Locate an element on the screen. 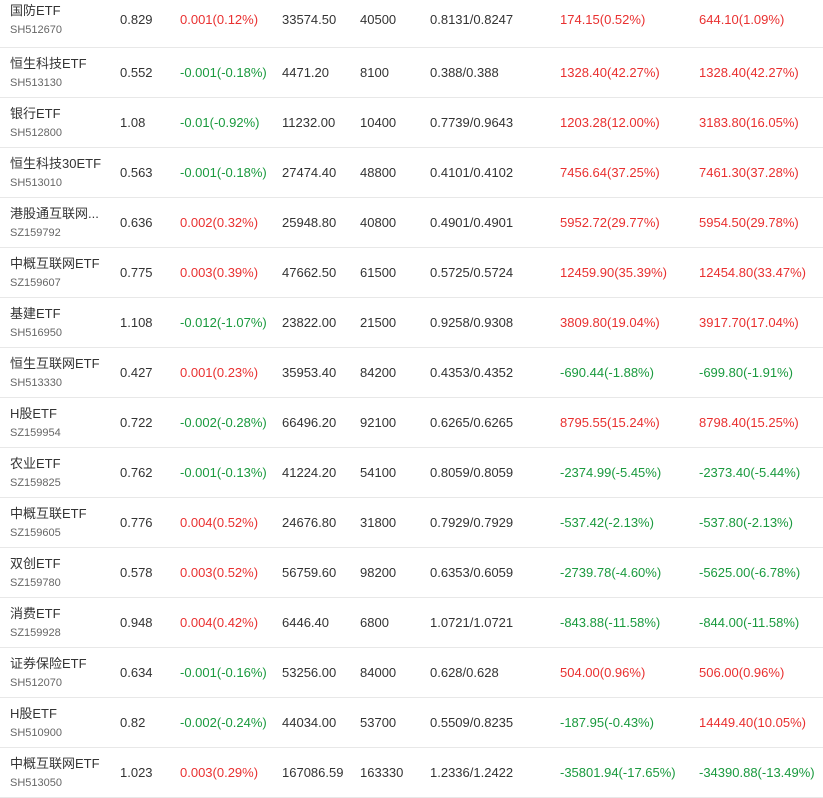 The height and width of the screenshot is (798, 823). fund-name-link: 恒生科技ETF is located at coordinates (48, 63).